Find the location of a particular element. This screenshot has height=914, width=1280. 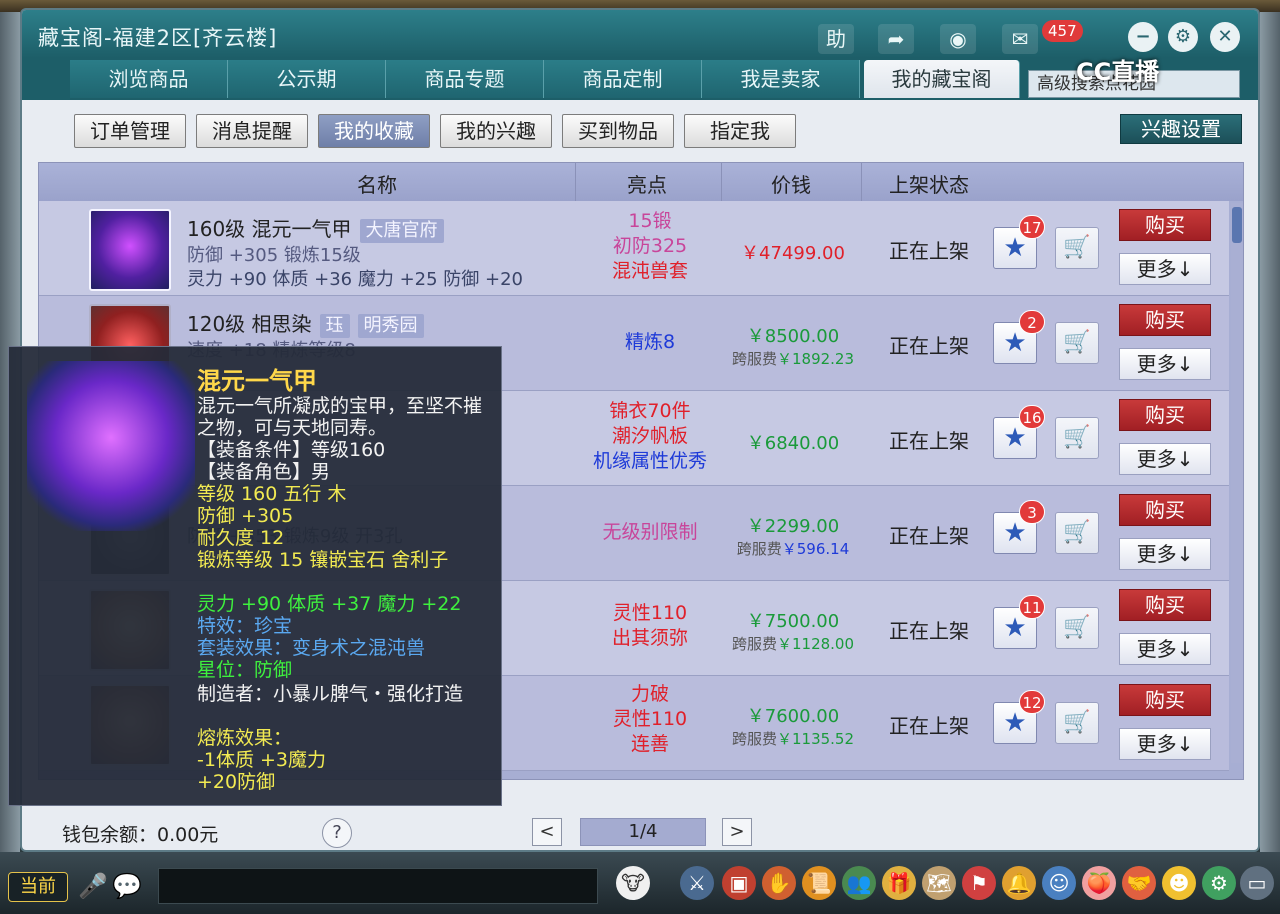

close-icon: ✕ is located at coordinates (1225, 37).